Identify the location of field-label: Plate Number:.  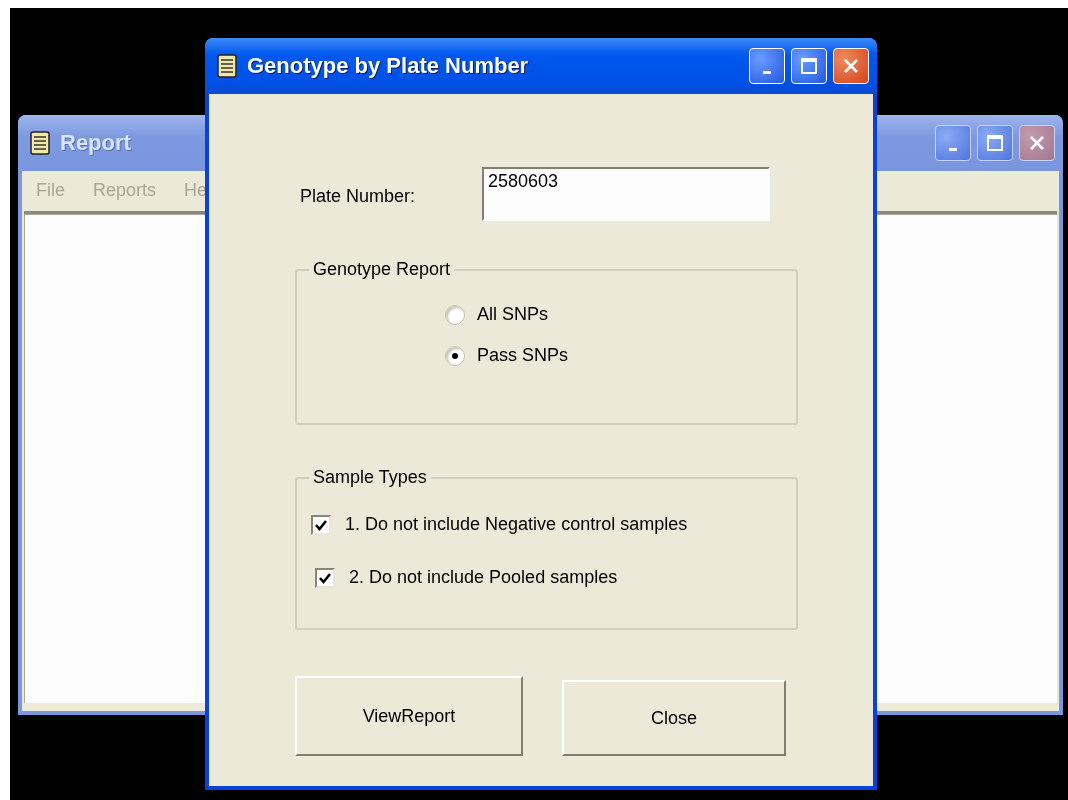
(358, 197).